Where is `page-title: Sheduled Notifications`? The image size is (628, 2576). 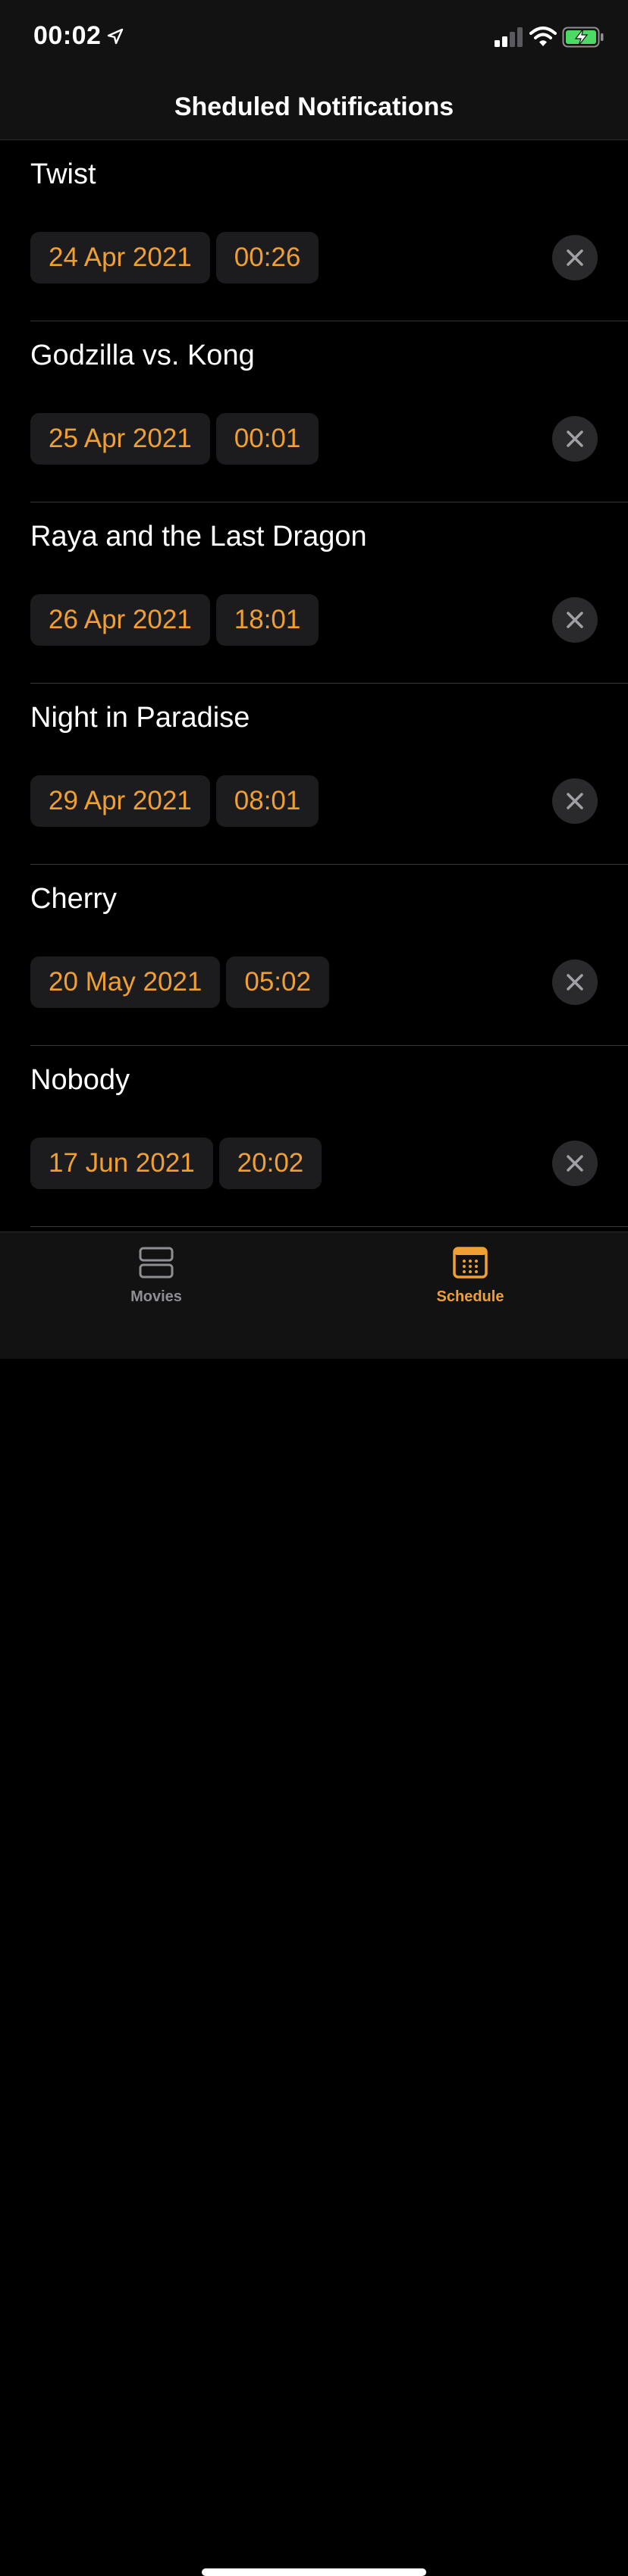
page-title: Sheduled Notifications is located at coordinates (314, 107).